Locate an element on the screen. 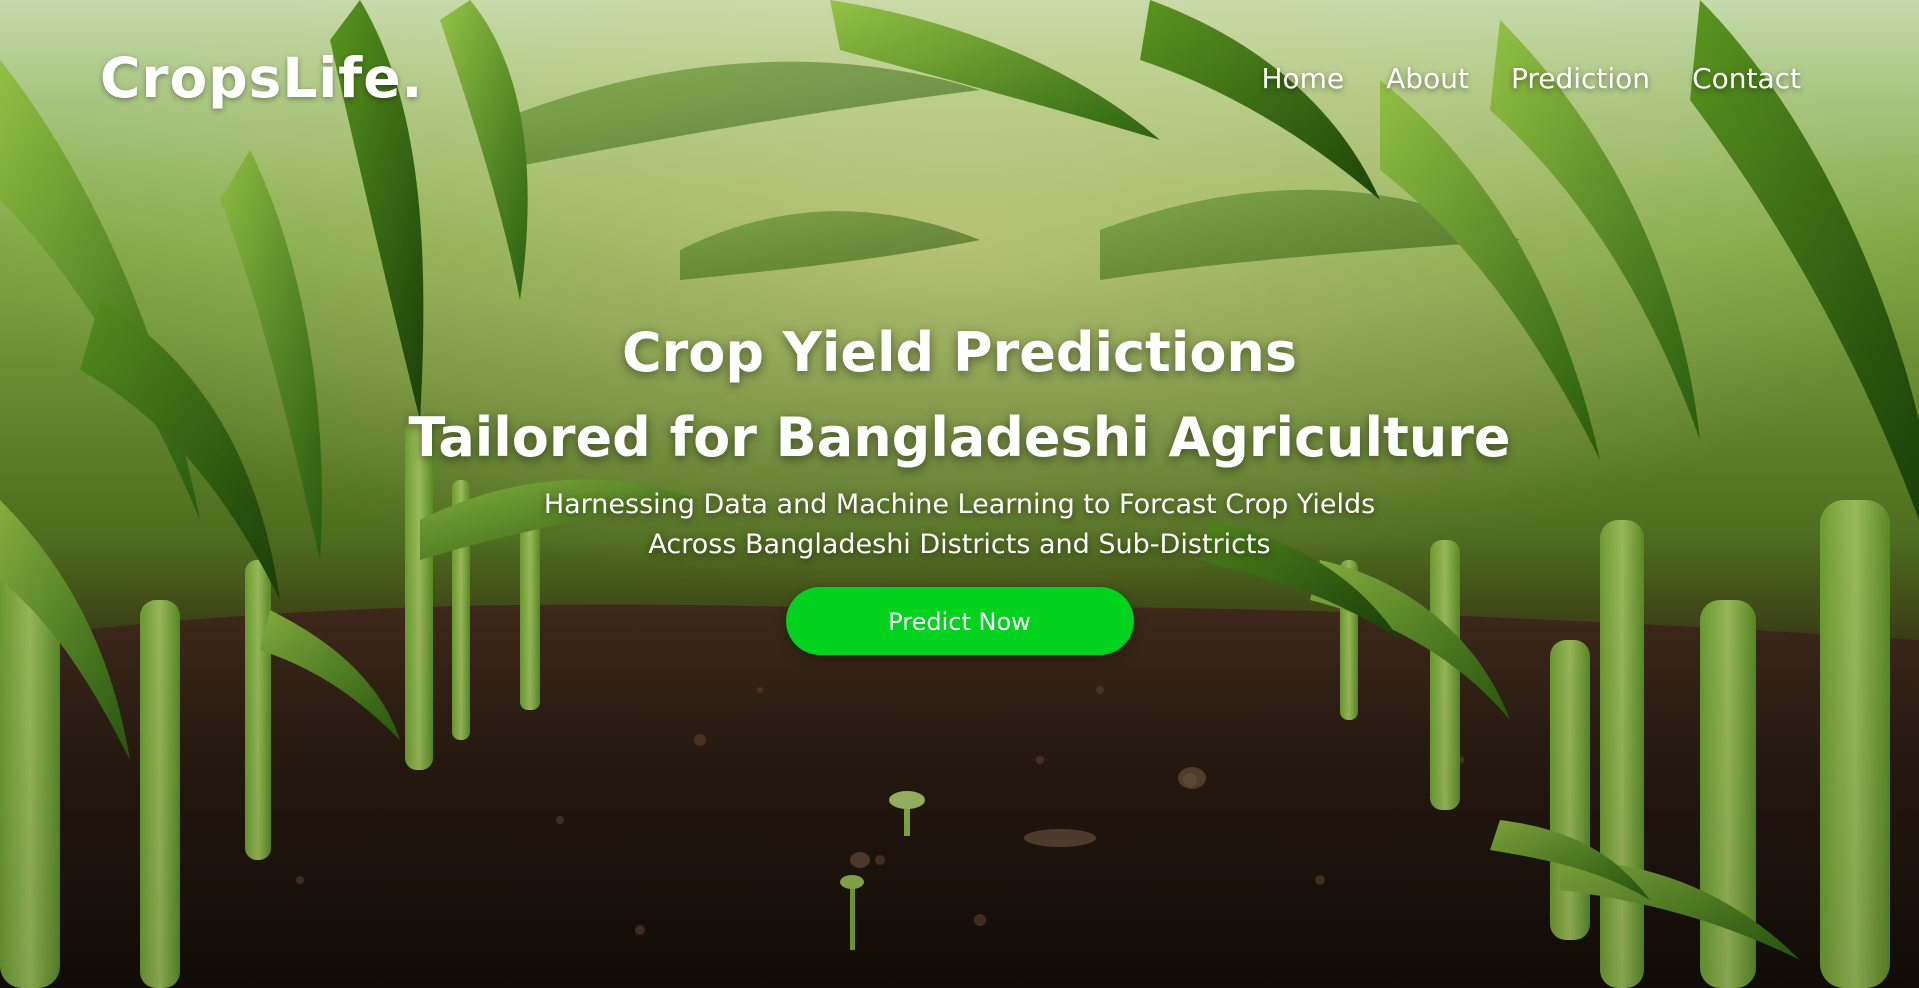 Image resolution: width=1919 pixels, height=988 pixels. brand-logo: CropsLife. is located at coordinates (261, 78).